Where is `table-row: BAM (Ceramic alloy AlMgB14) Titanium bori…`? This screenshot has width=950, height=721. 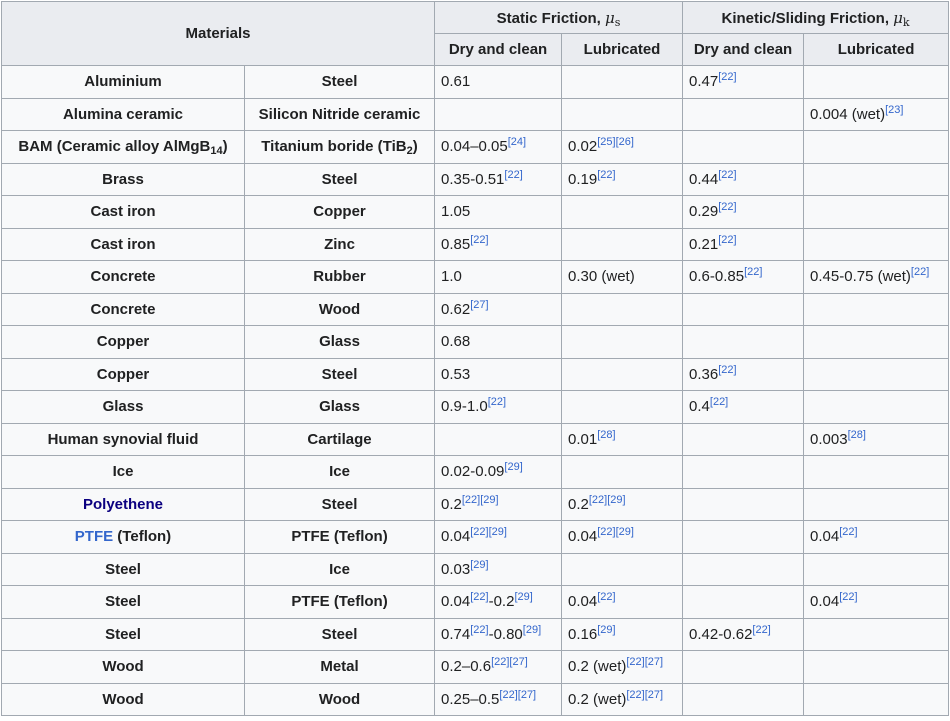 table-row: BAM (Ceramic alloy AlMgB14) Titanium bori… is located at coordinates (475, 147).